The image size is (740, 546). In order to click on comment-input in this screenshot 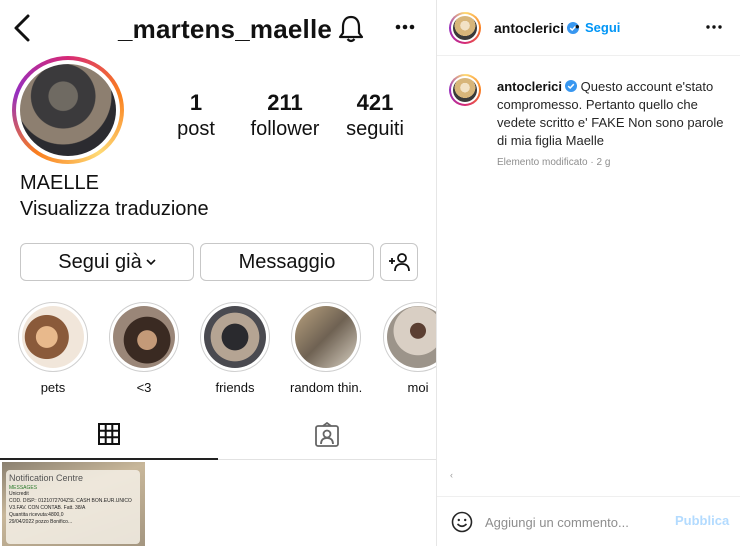, I will do `click(575, 522)`.